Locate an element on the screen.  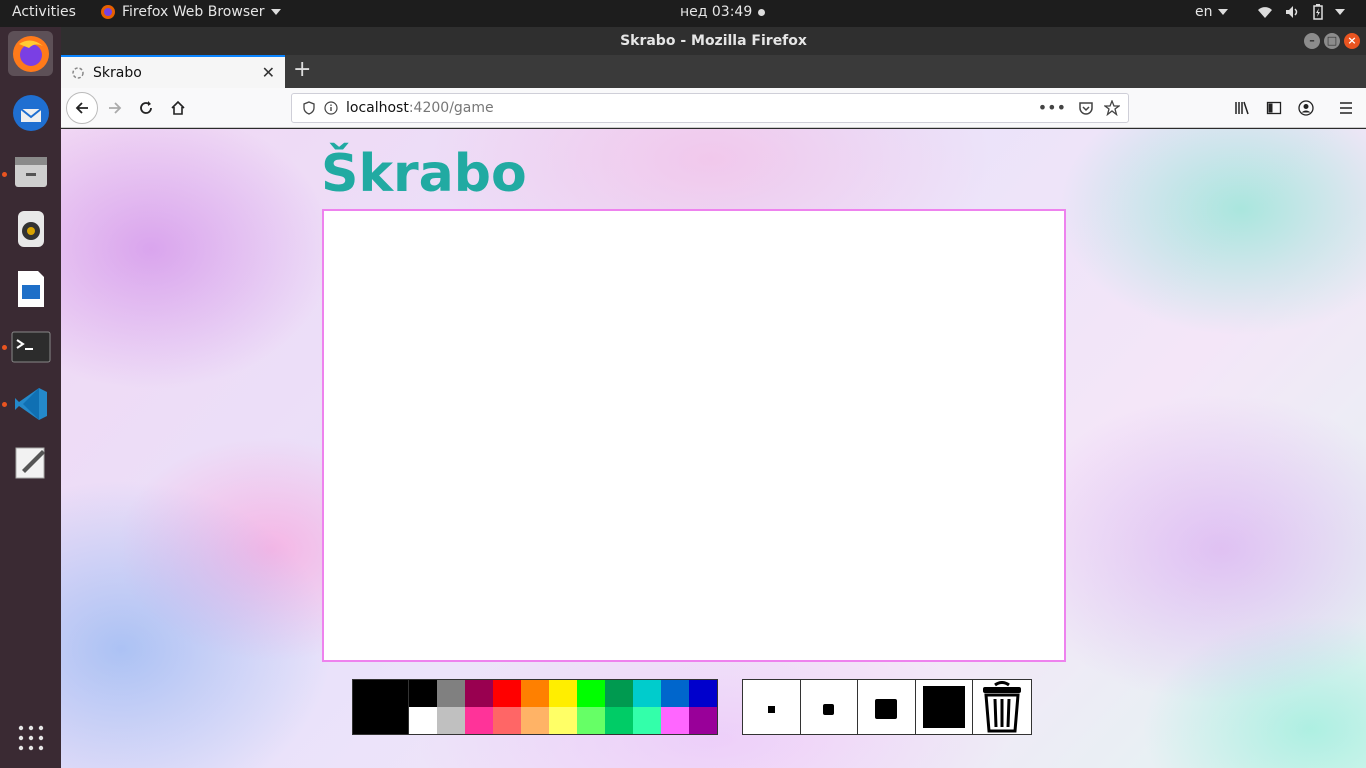
clear-canvas-button is located at coordinates (1002, 707).